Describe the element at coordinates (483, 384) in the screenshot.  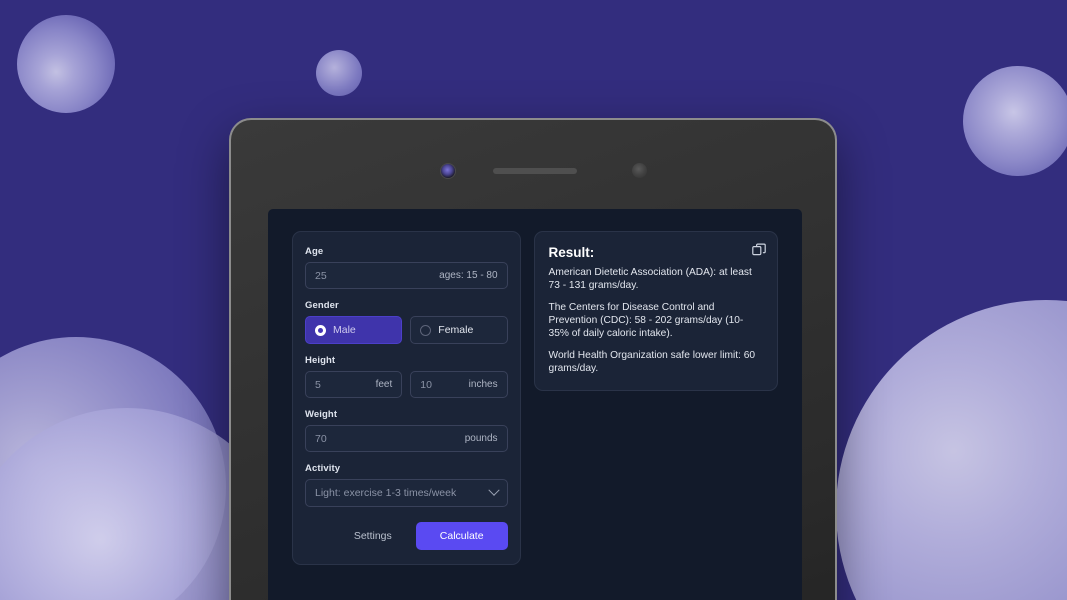
I see `height-inches-unit: inches` at that location.